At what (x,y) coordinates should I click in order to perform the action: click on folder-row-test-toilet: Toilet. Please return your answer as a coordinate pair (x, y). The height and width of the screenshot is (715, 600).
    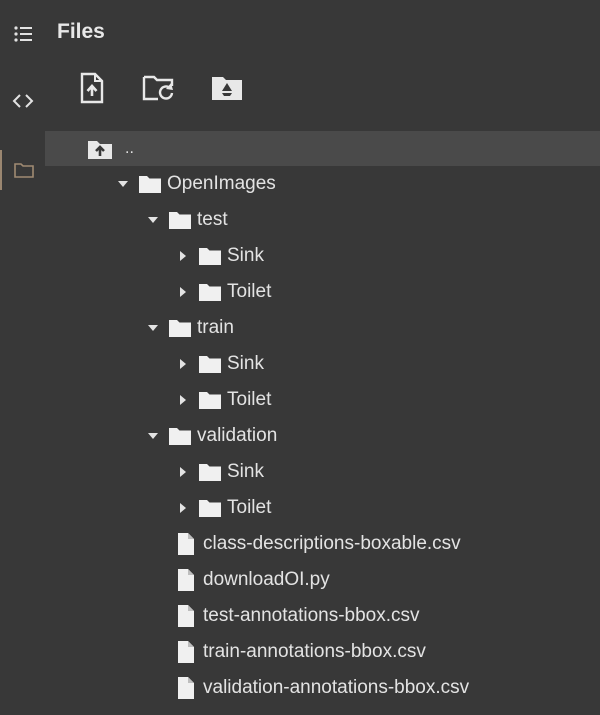
    Looking at the image, I should click on (322, 292).